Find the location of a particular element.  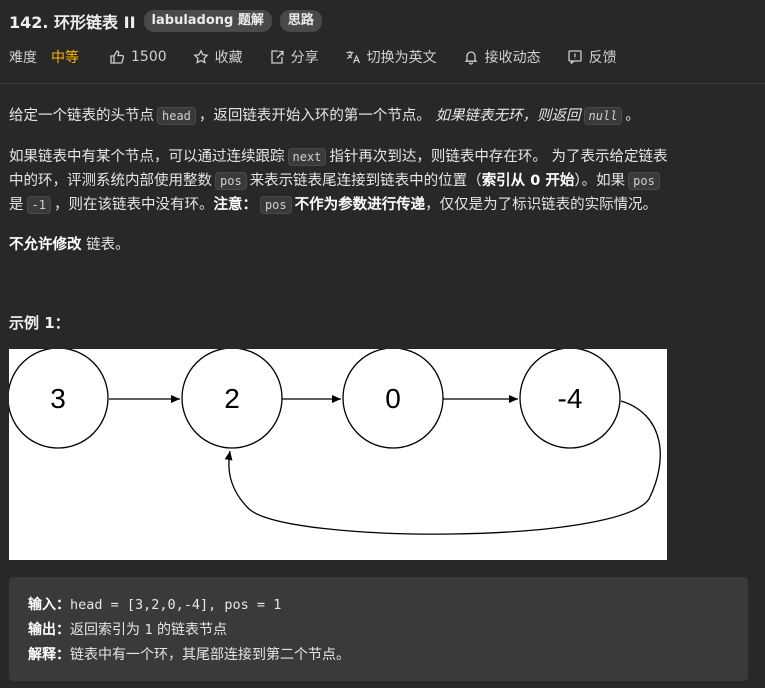

node-value: 2 is located at coordinates (232, 398).